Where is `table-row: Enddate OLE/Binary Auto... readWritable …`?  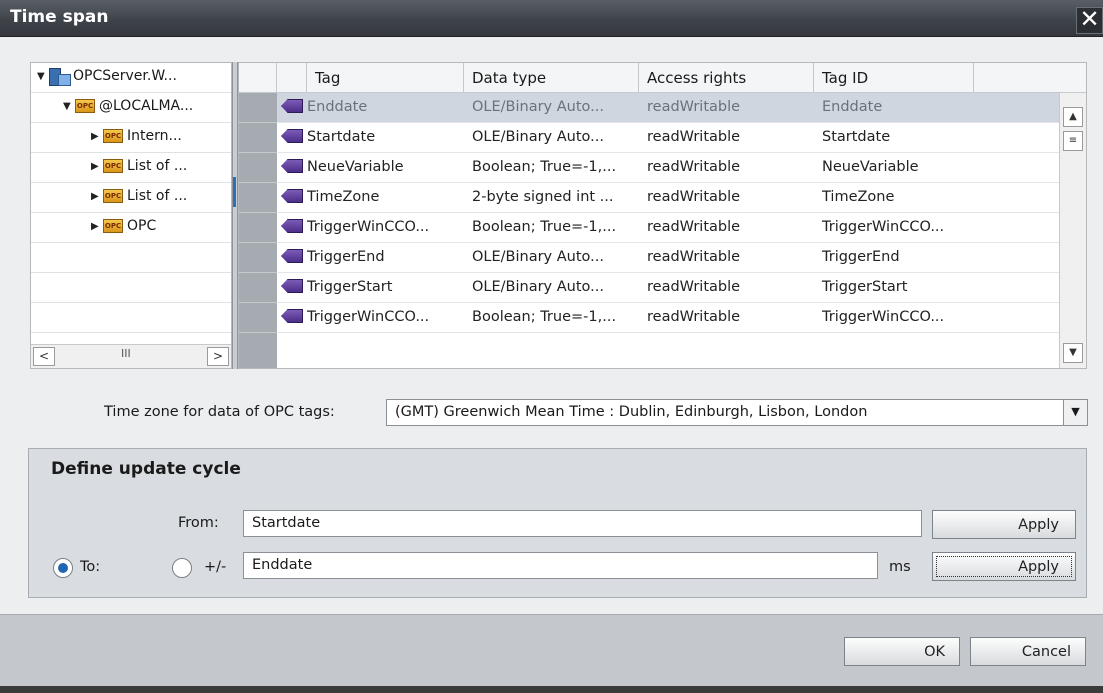
table-row: Enddate OLE/Binary Auto... readWritable … is located at coordinates (668, 108).